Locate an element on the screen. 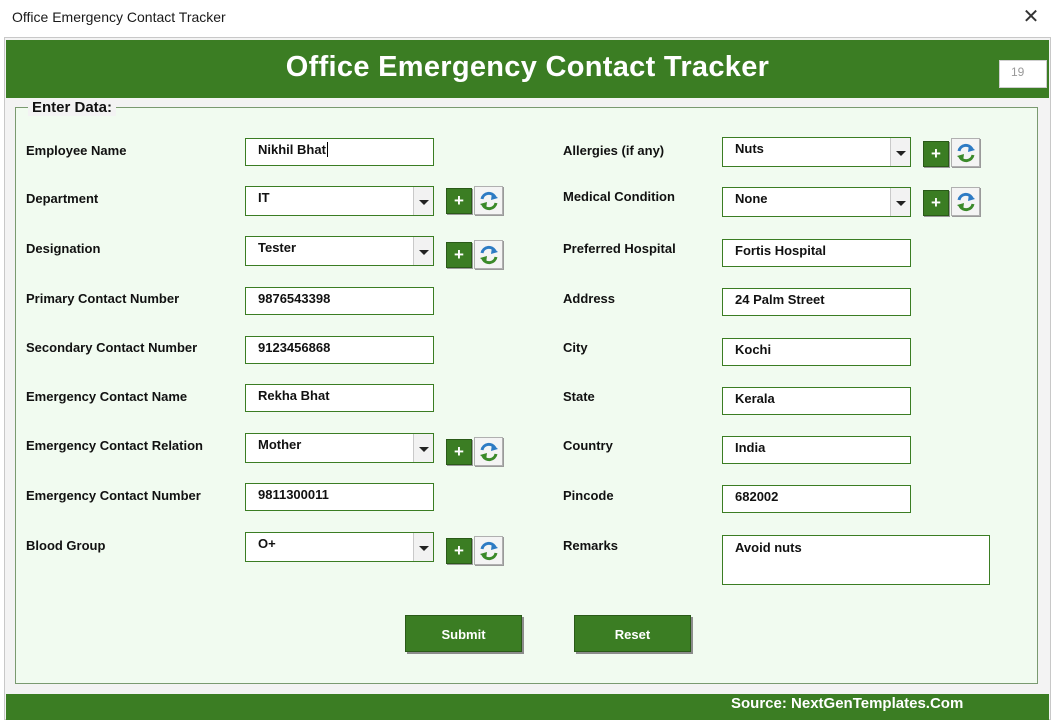 This screenshot has height=720, width=1055. emergency-relation-dropdown: Mother is located at coordinates (339, 448).